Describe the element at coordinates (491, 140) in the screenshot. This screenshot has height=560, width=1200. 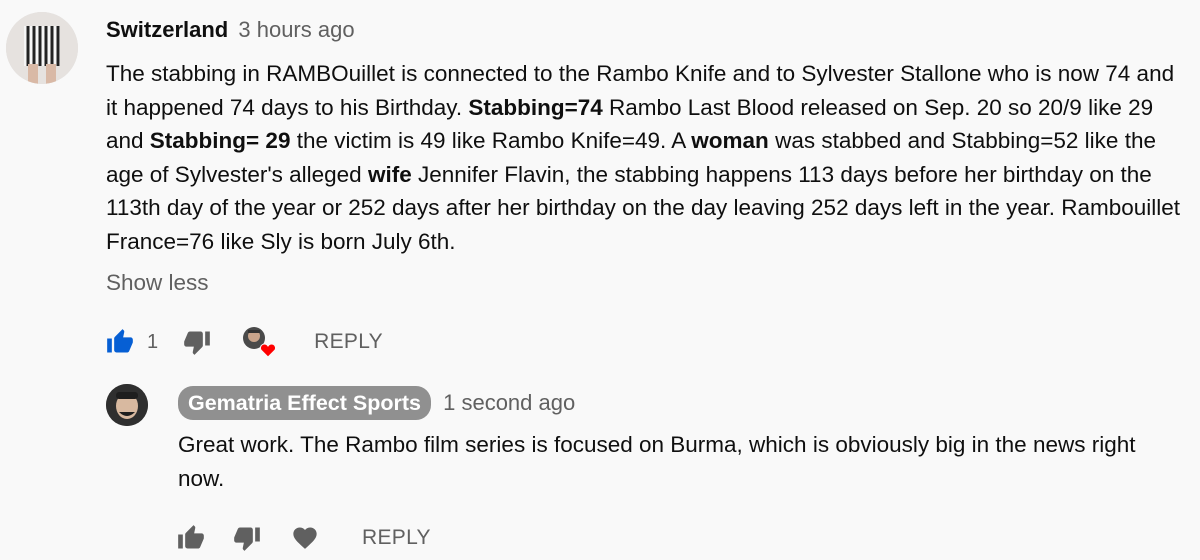
I see `comment-text-segment: the victim is 49 like Rambo Knife=49. A` at that location.